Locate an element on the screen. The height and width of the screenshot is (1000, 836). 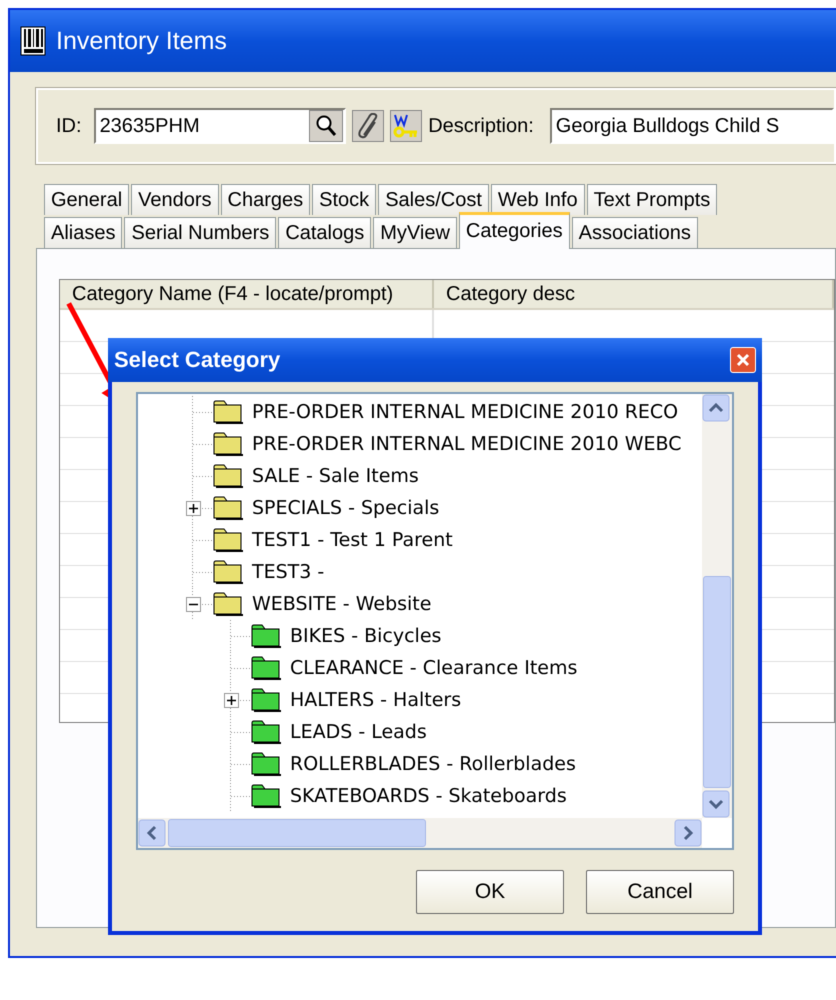
dialog-title: Select Category is located at coordinates (197, 360).